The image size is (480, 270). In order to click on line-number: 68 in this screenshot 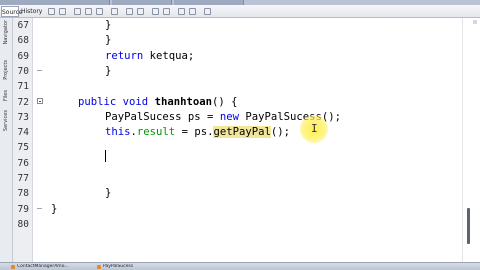, I will do `click(23, 41)`.